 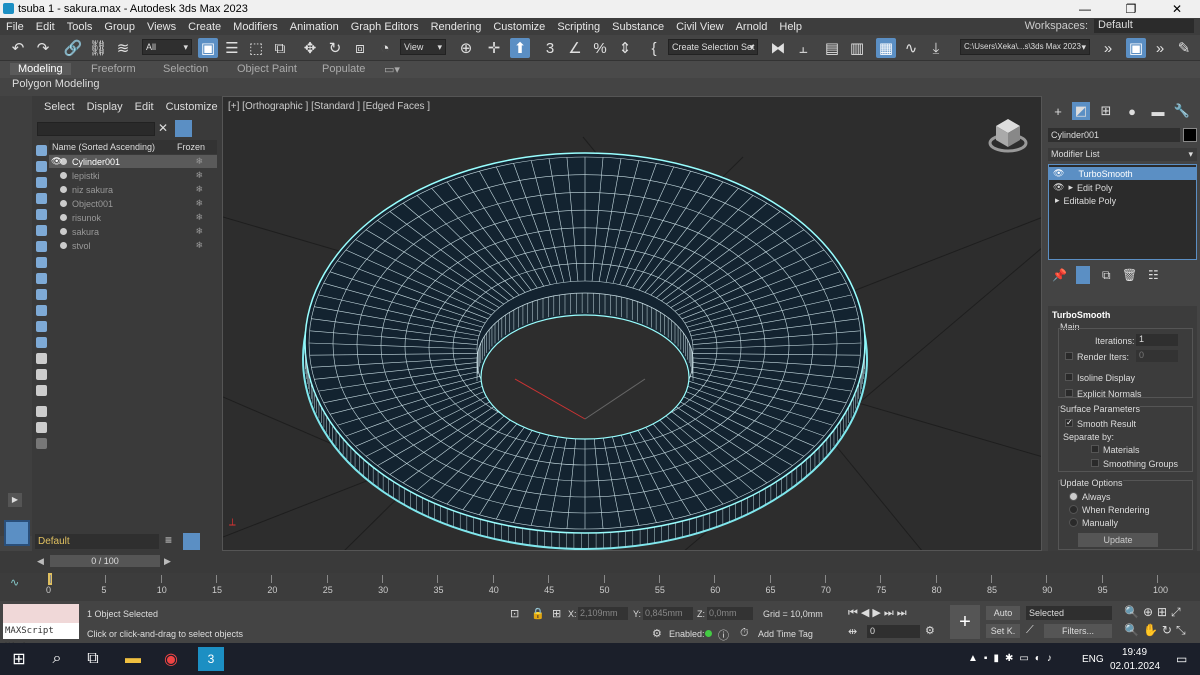 I want to click on layers-icon, so click(x=41, y=443).